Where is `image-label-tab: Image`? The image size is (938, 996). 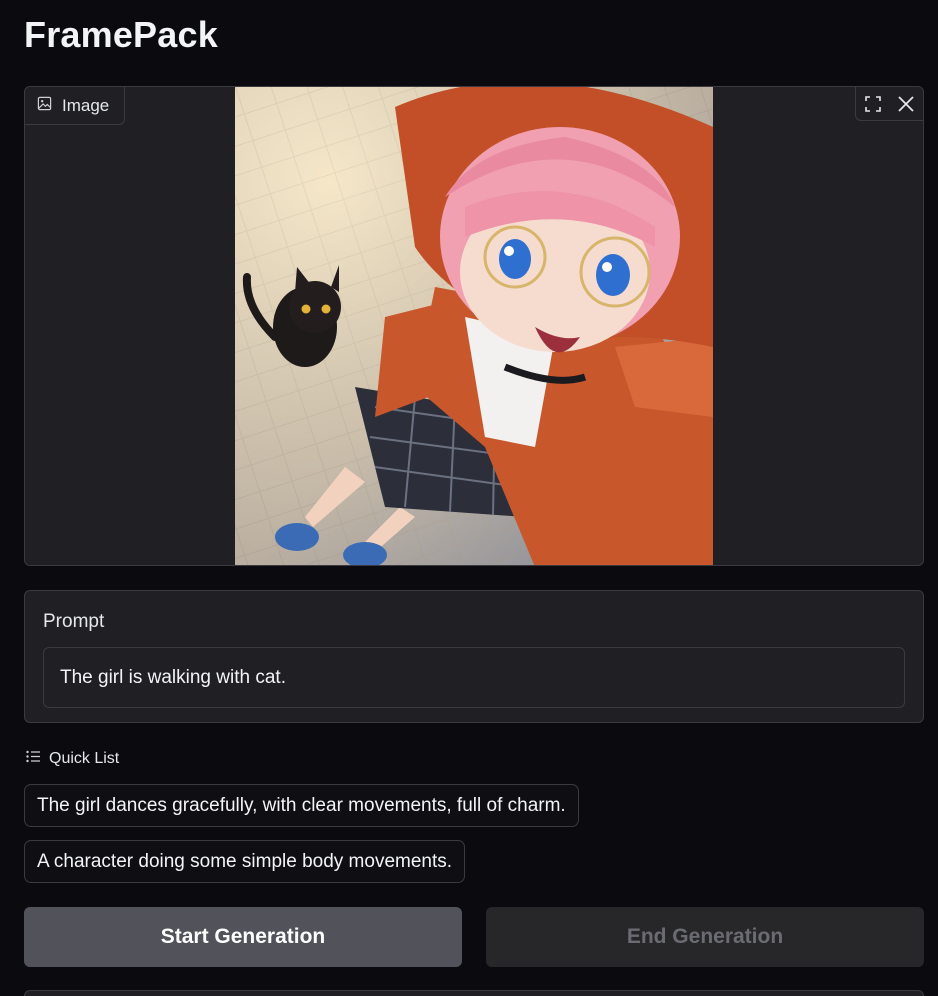
image-label-tab: Image is located at coordinates (75, 106).